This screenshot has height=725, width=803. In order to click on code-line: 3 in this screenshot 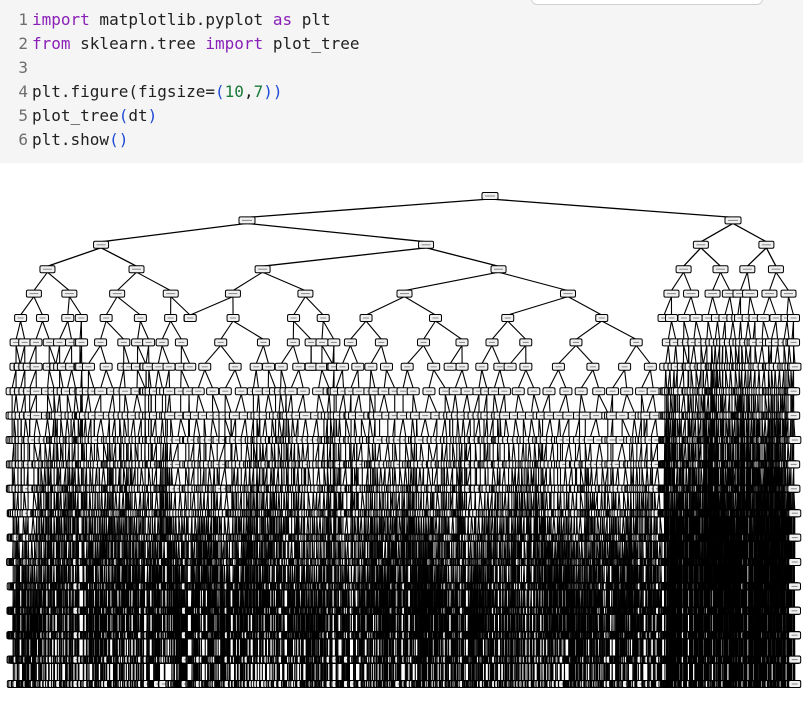, I will do `click(401, 68)`.